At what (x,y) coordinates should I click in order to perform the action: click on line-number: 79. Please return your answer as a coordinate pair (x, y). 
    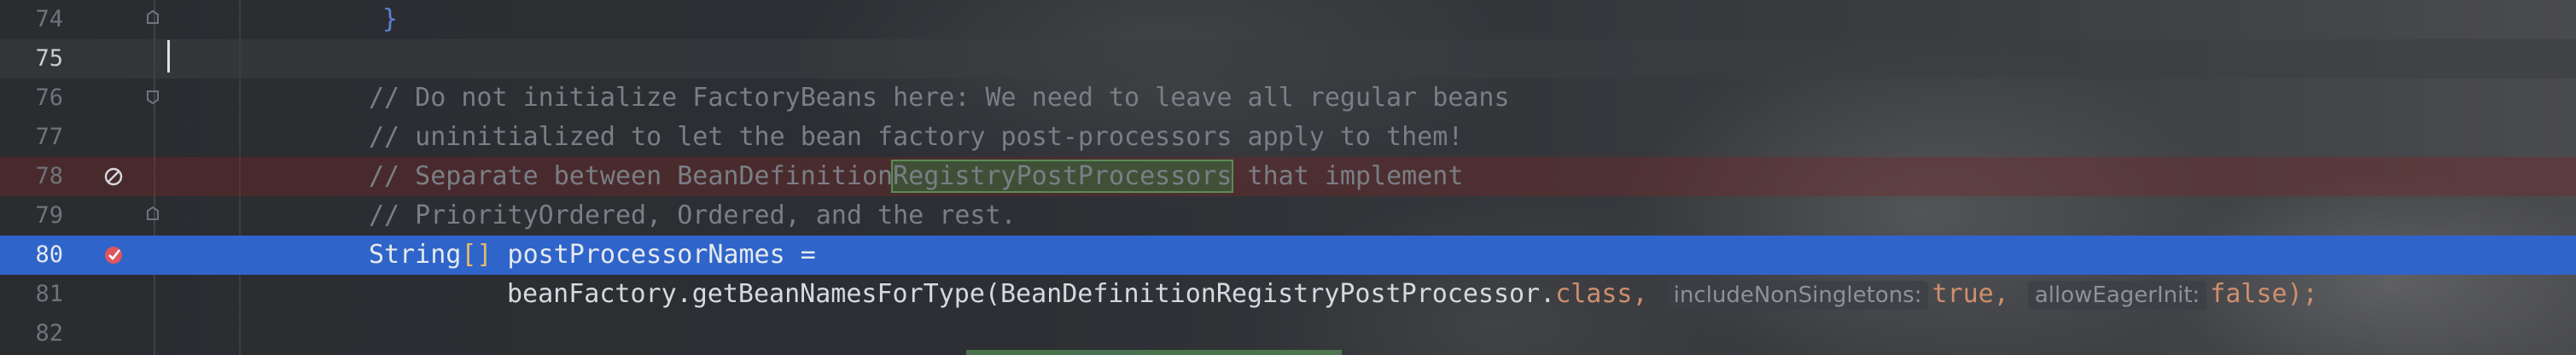
    Looking at the image, I should click on (49, 215).